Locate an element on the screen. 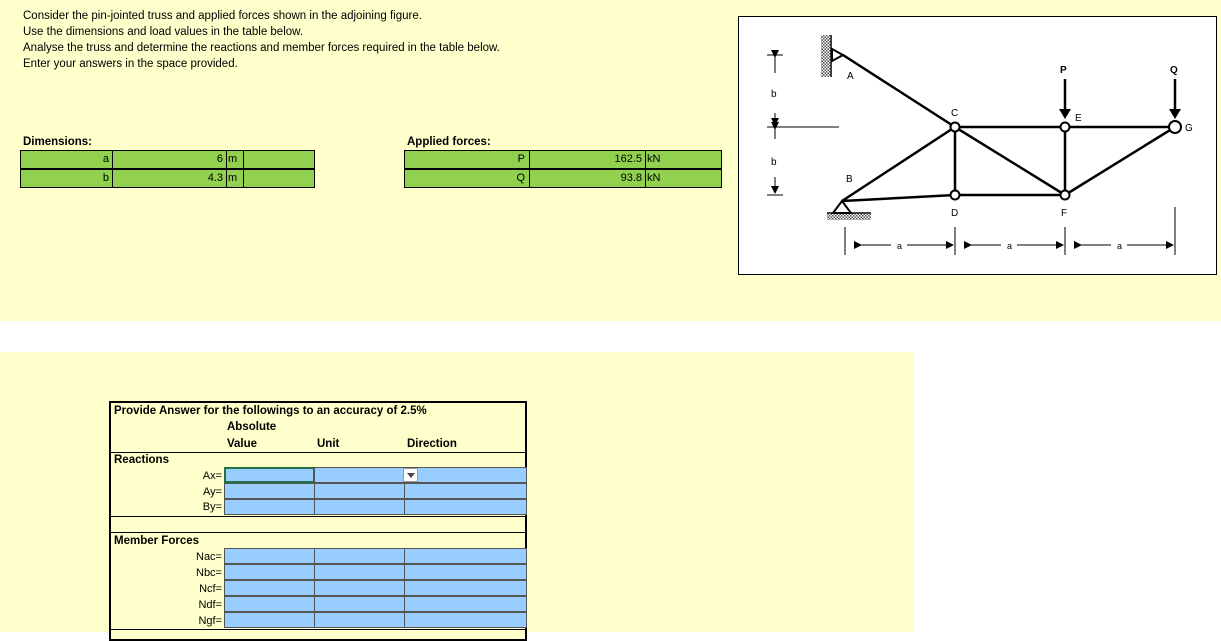  ndf-direction-input is located at coordinates (465, 604).